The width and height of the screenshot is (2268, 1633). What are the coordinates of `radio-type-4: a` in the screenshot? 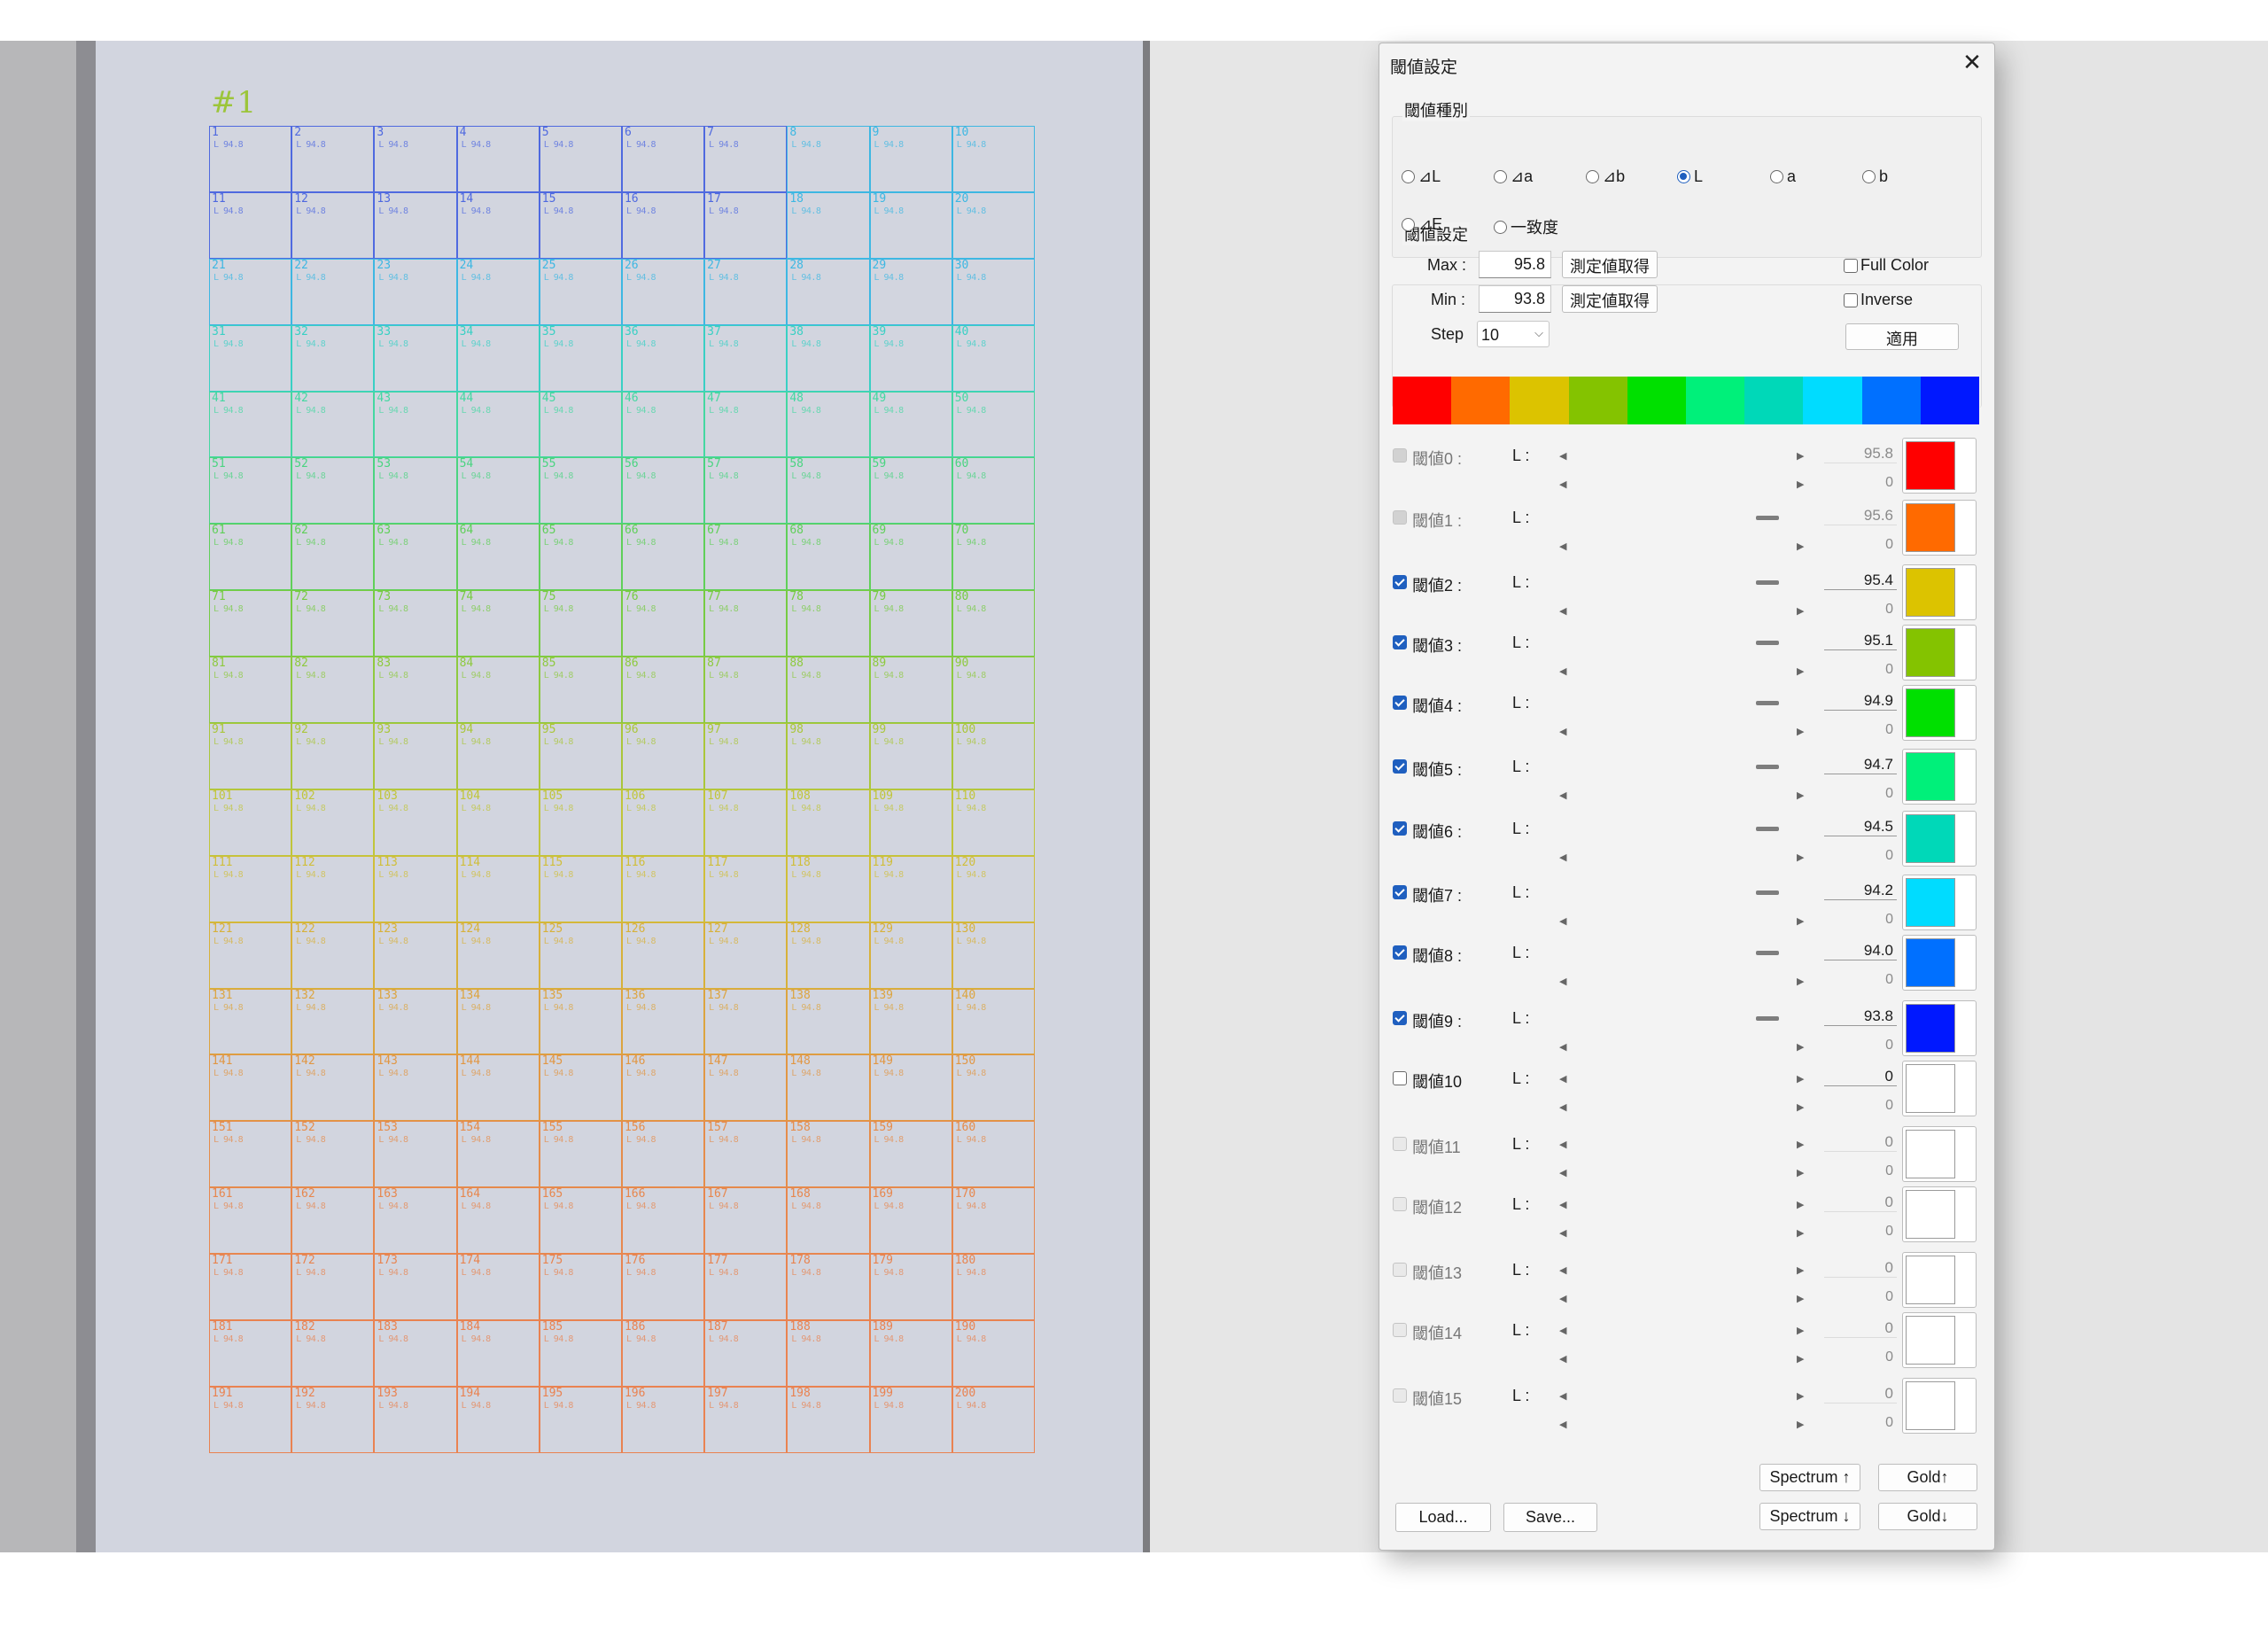 It's located at (1783, 176).